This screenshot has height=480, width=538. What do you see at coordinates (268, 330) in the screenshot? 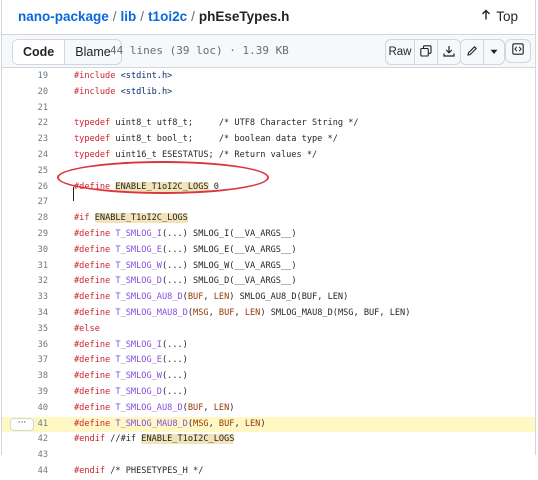
I see `code-line: 35 #else` at bounding box center [268, 330].